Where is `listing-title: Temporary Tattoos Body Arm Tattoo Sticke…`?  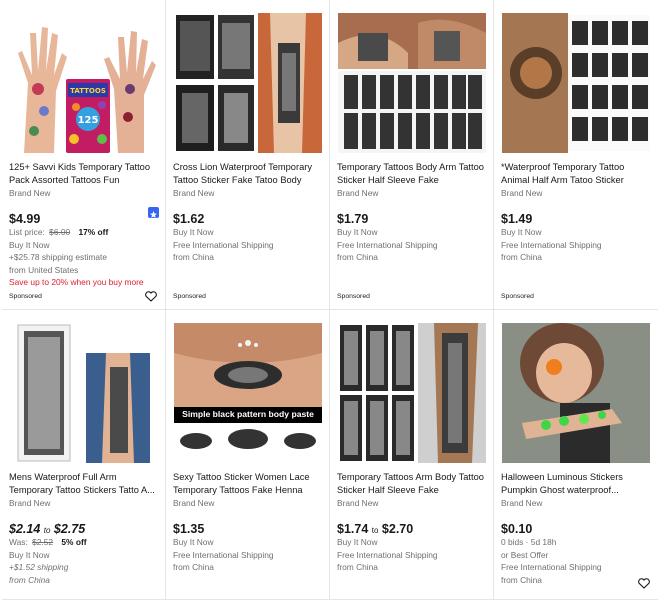 listing-title: Temporary Tattoos Body Arm Tattoo Sticke… is located at coordinates (411, 173).